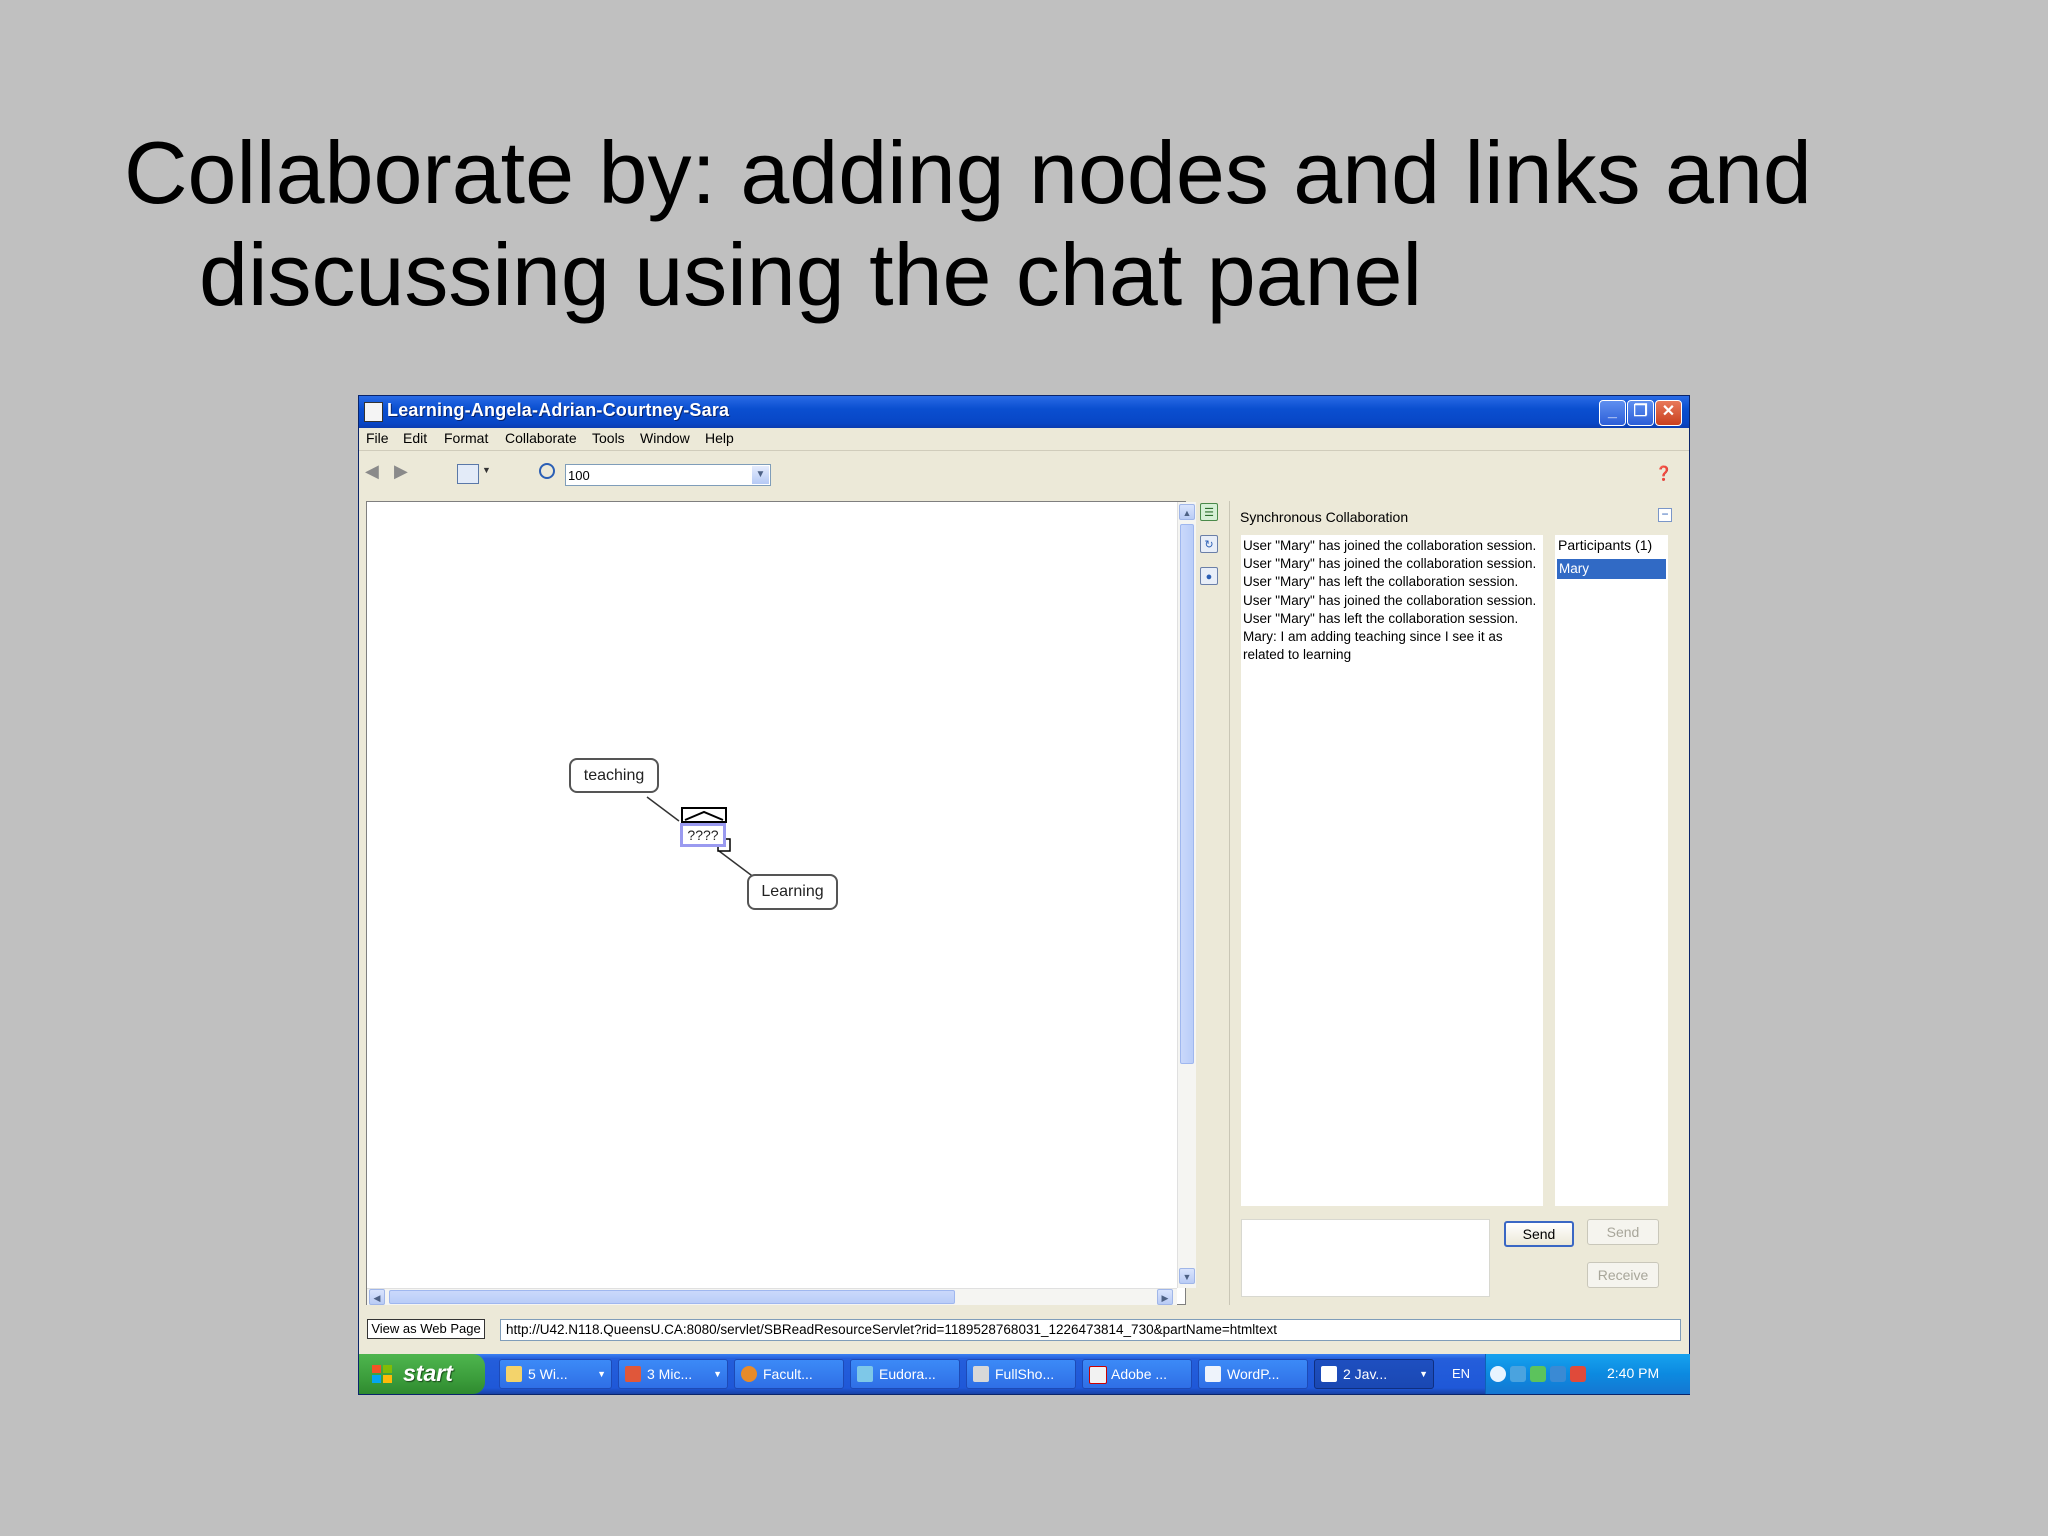  What do you see at coordinates (1605, 545) in the screenshot?
I see `participants-header: Participants (1)` at bounding box center [1605, 545].